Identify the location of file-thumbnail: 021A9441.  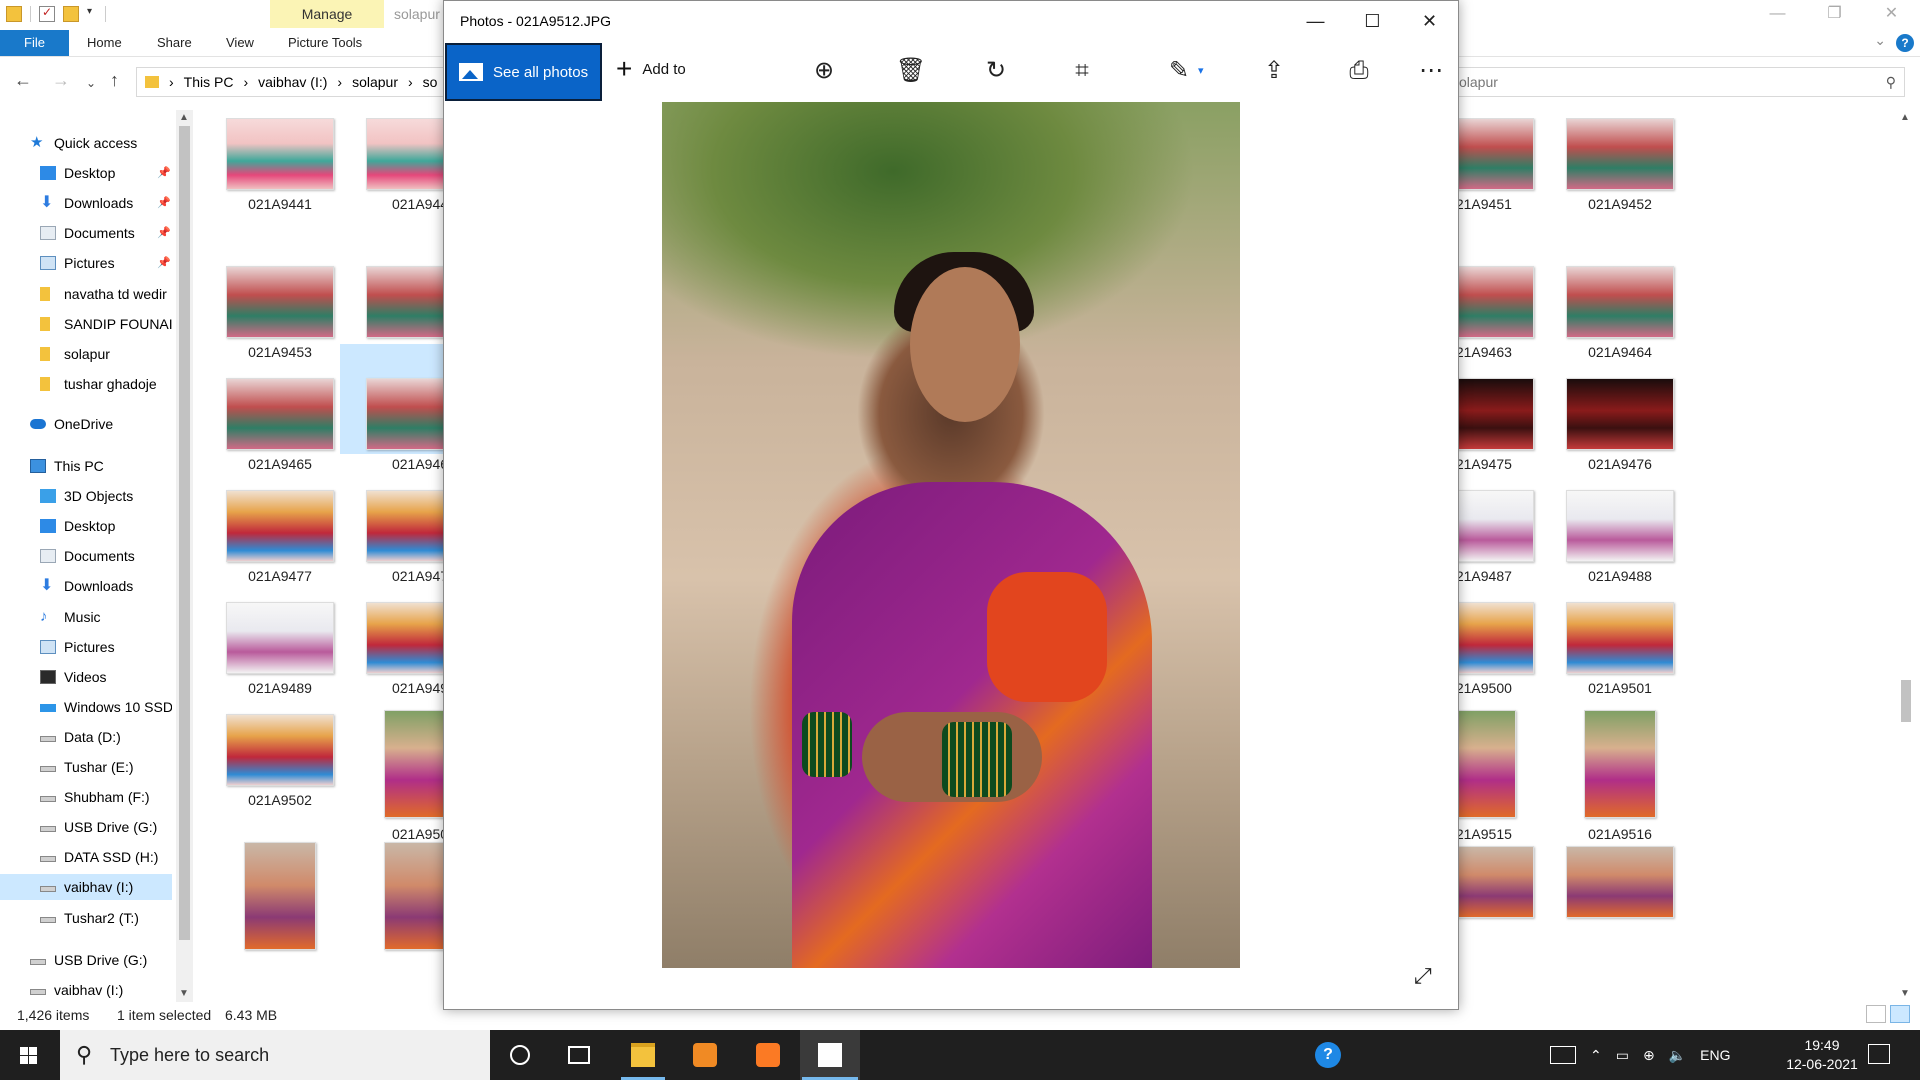
(270, 165).